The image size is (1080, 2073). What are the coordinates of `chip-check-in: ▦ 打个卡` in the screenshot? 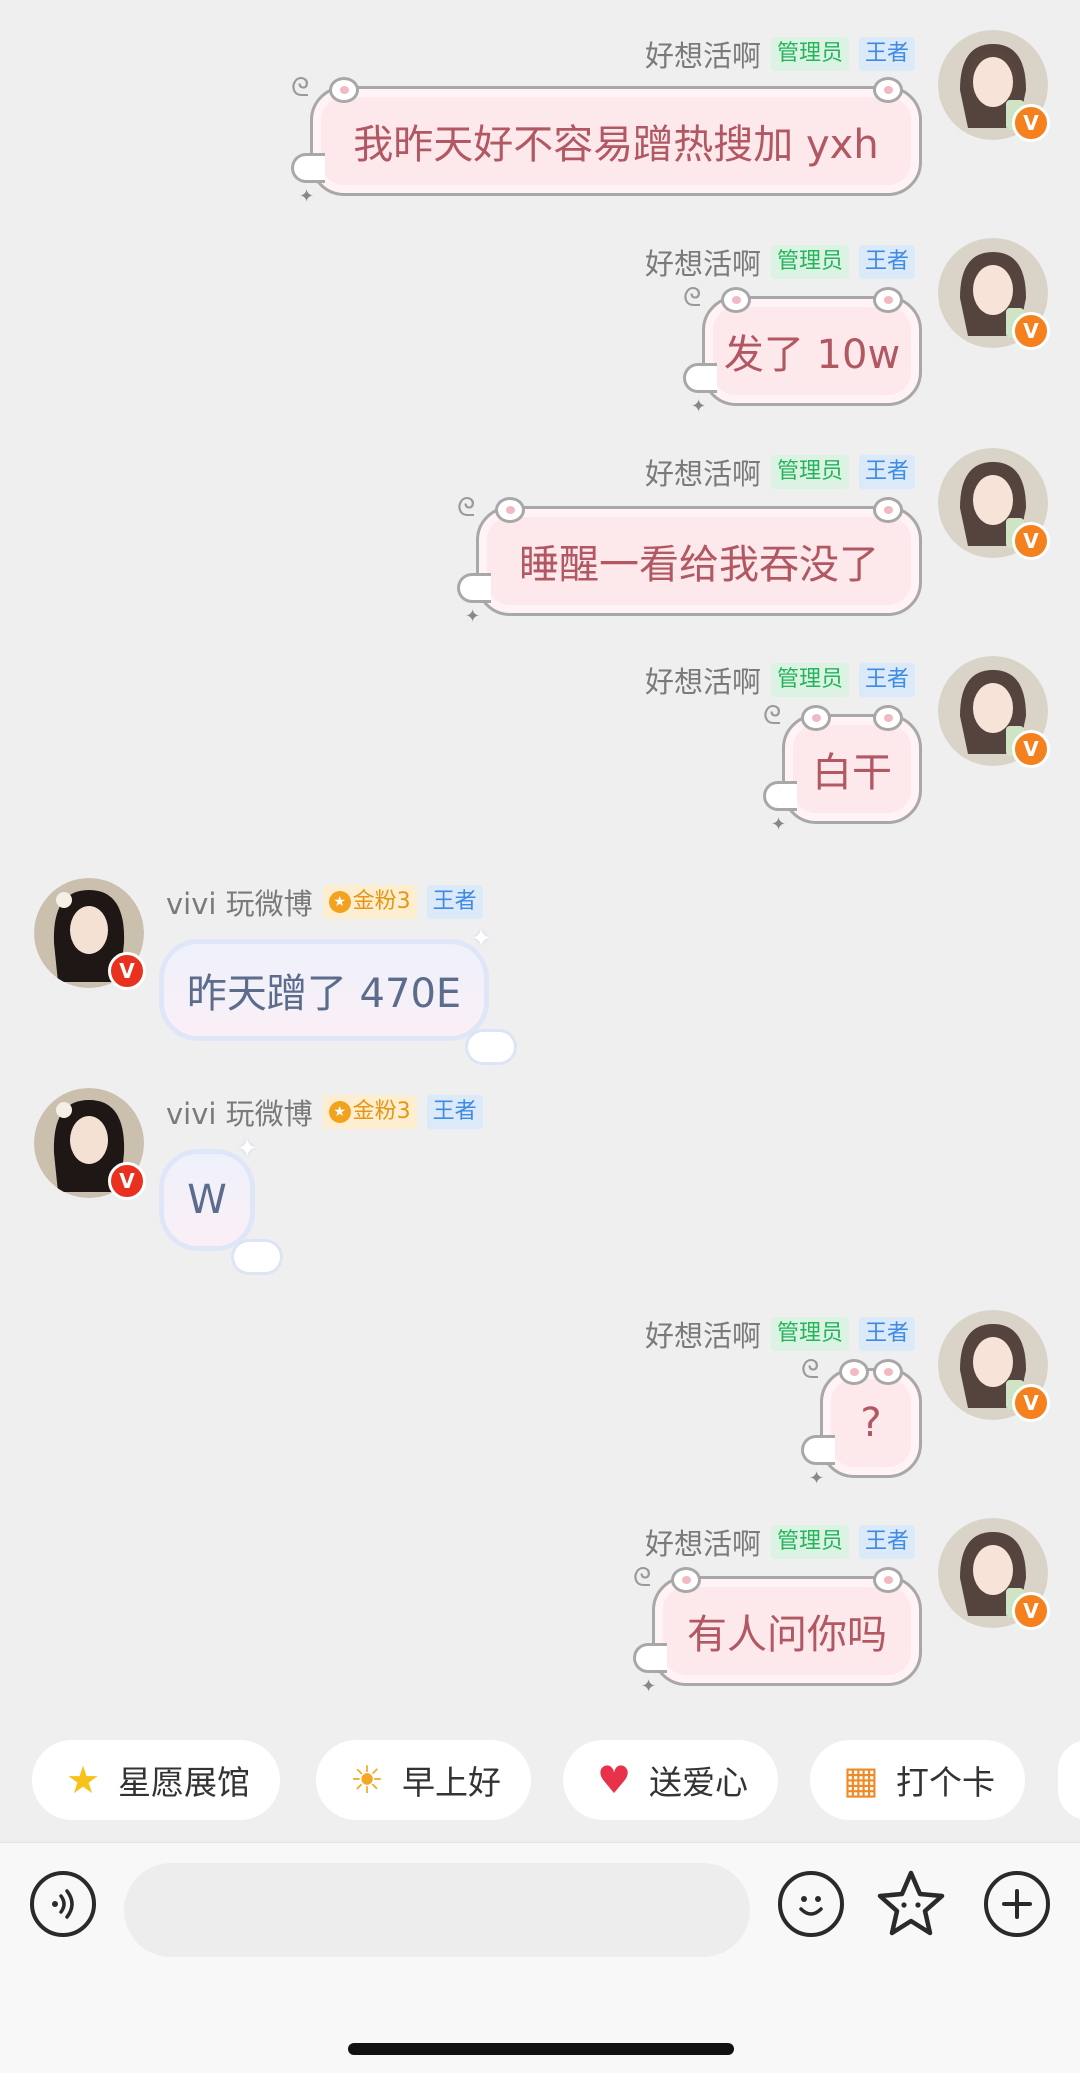 It's located at (917, 1780).